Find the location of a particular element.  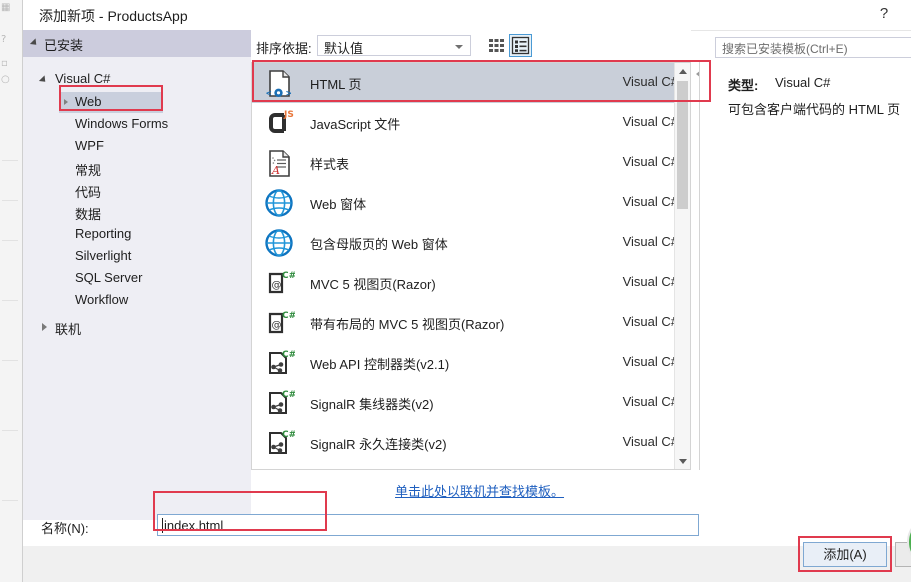

list-item: A 样式表 Visual C# is located at coordinates (471, 163).